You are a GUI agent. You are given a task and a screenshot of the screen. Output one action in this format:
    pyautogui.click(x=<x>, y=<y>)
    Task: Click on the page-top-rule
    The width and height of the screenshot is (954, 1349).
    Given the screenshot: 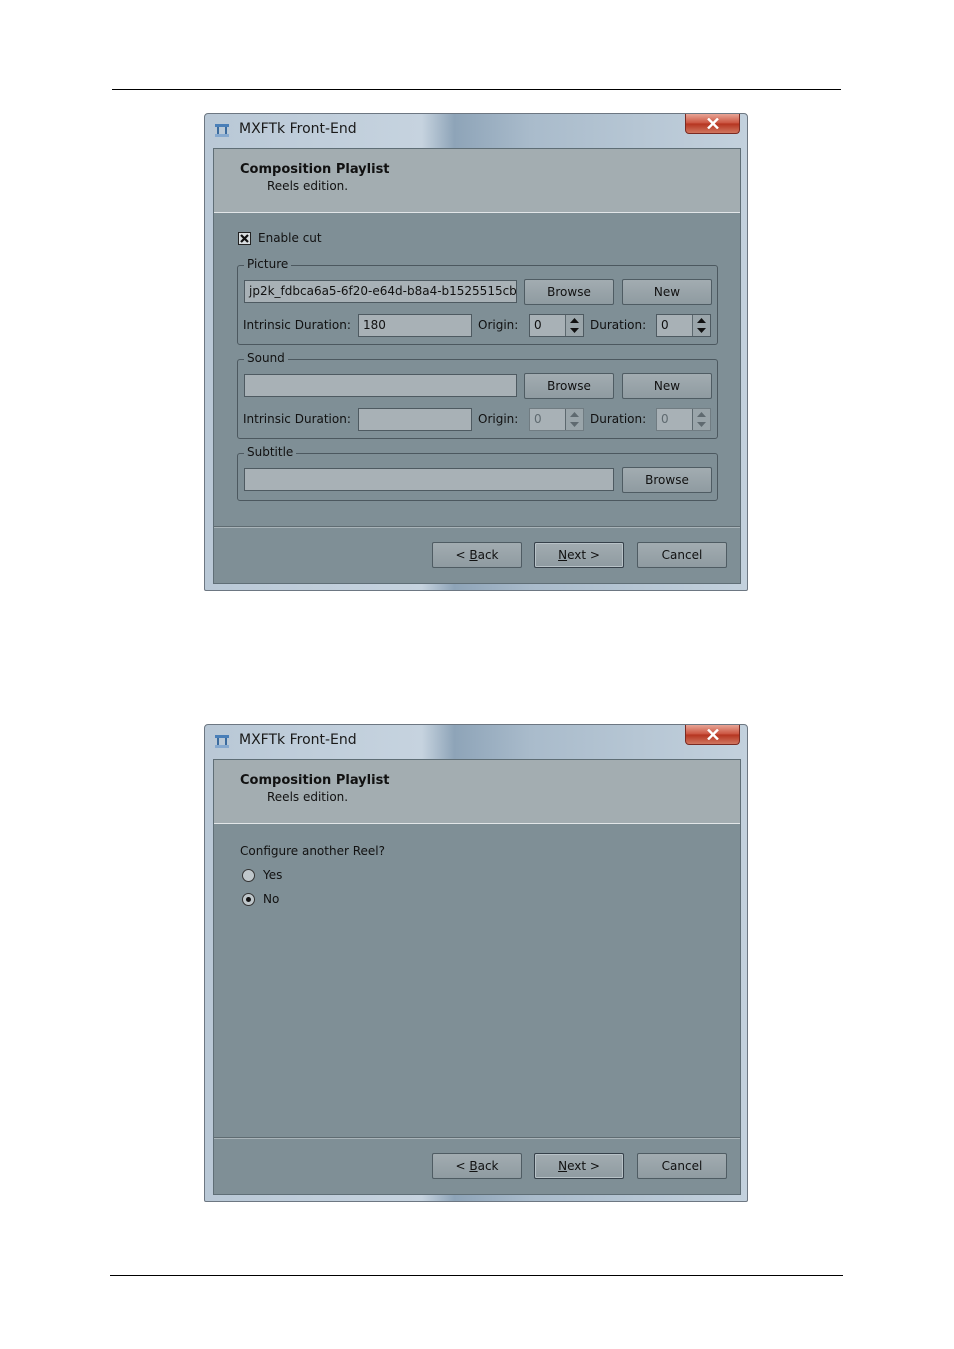 What is the action you would take?
    pyautogui.click(x=476, y=89)
    